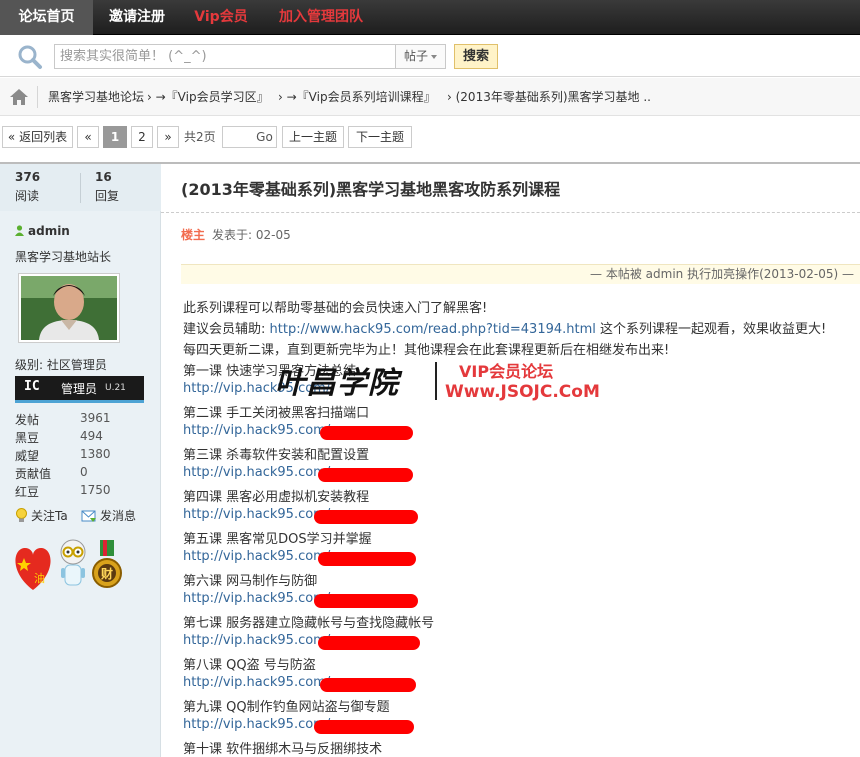 The height and width of the screenshot is (757, 860). Describe the element at coordinates (73, 562) in the screenshot. I see `robot-medal-icon` at that location.